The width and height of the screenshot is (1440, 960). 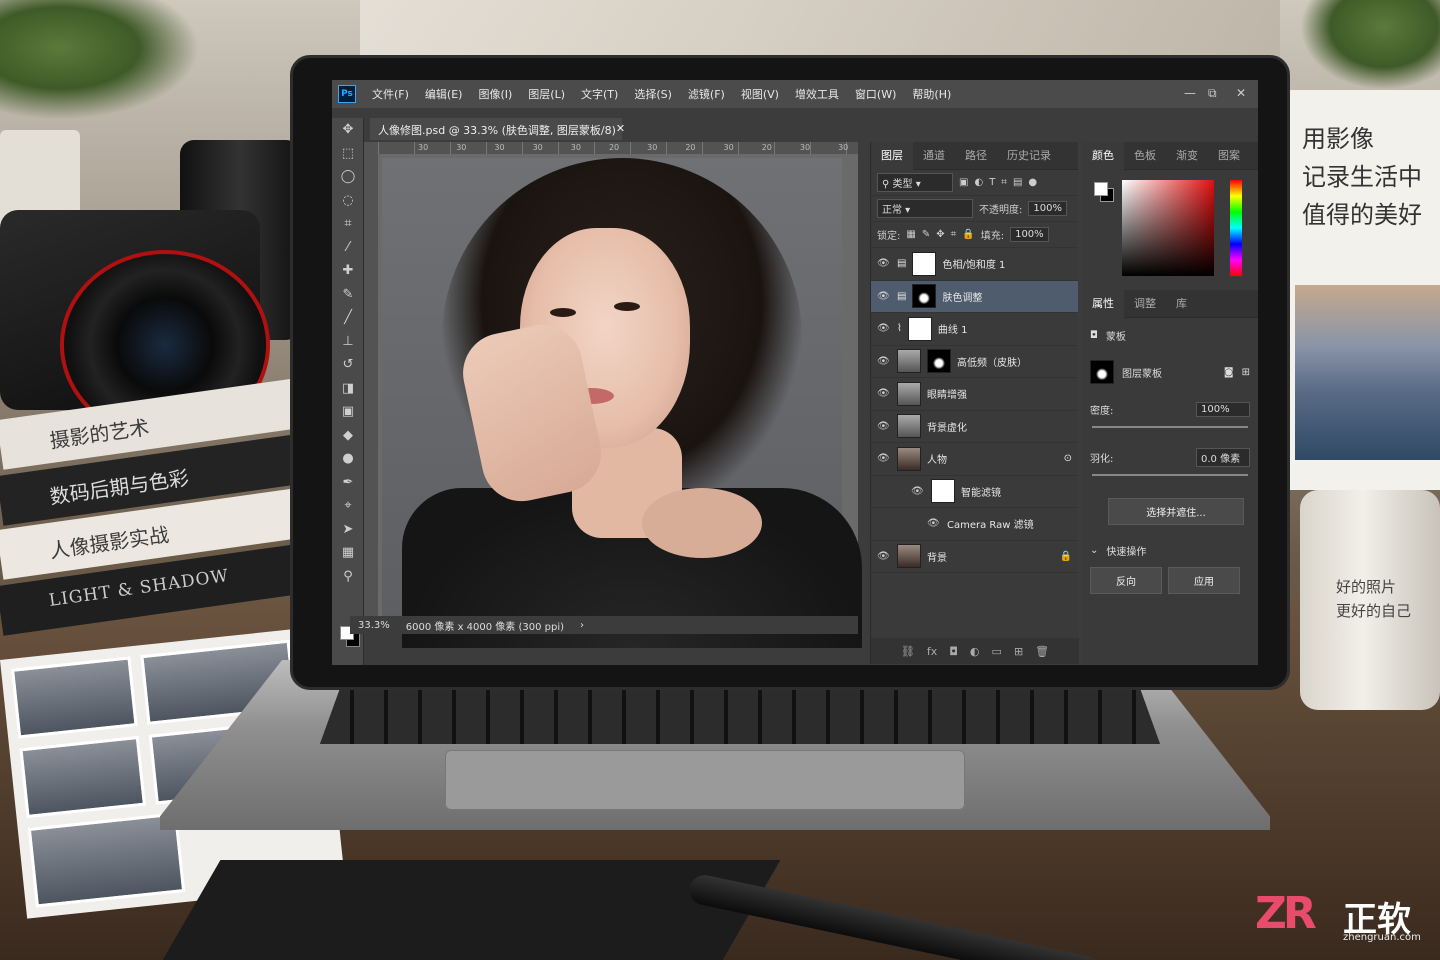 I want to click on menu-file: 文件(F), so click(x=390, y=94).